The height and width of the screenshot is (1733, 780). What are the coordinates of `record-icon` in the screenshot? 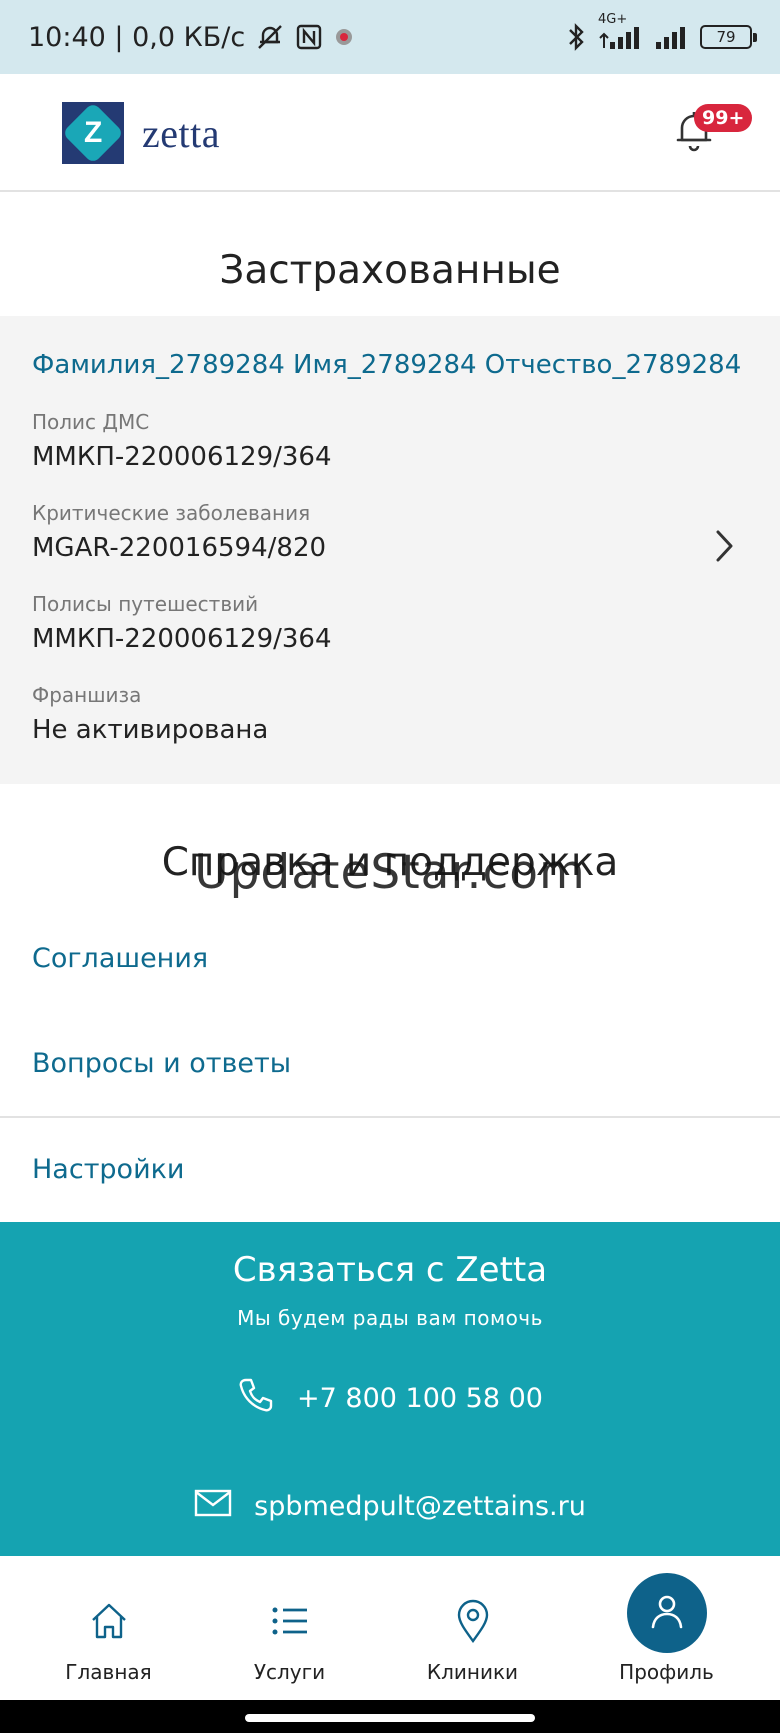 It's located at (344, 37).